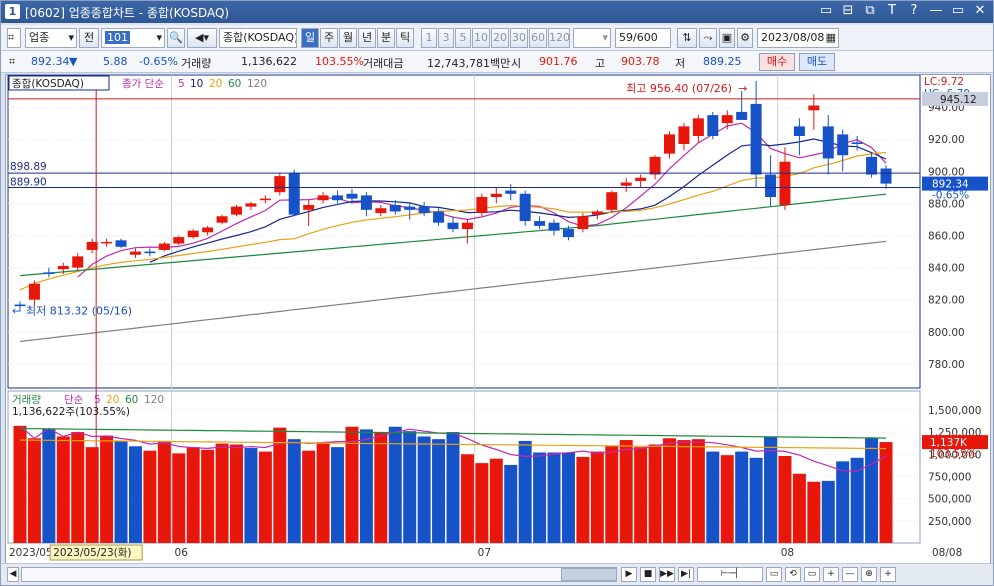  I want to click on search-icon: 🔍, so click(176, 38).